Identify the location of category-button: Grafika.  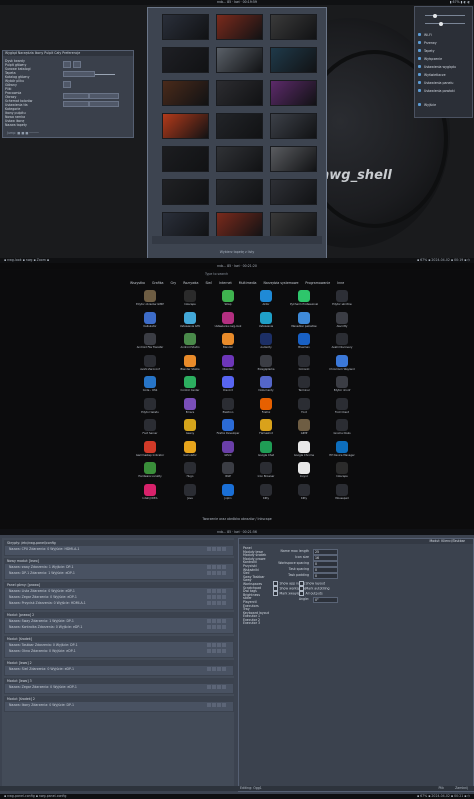
(158, 283).